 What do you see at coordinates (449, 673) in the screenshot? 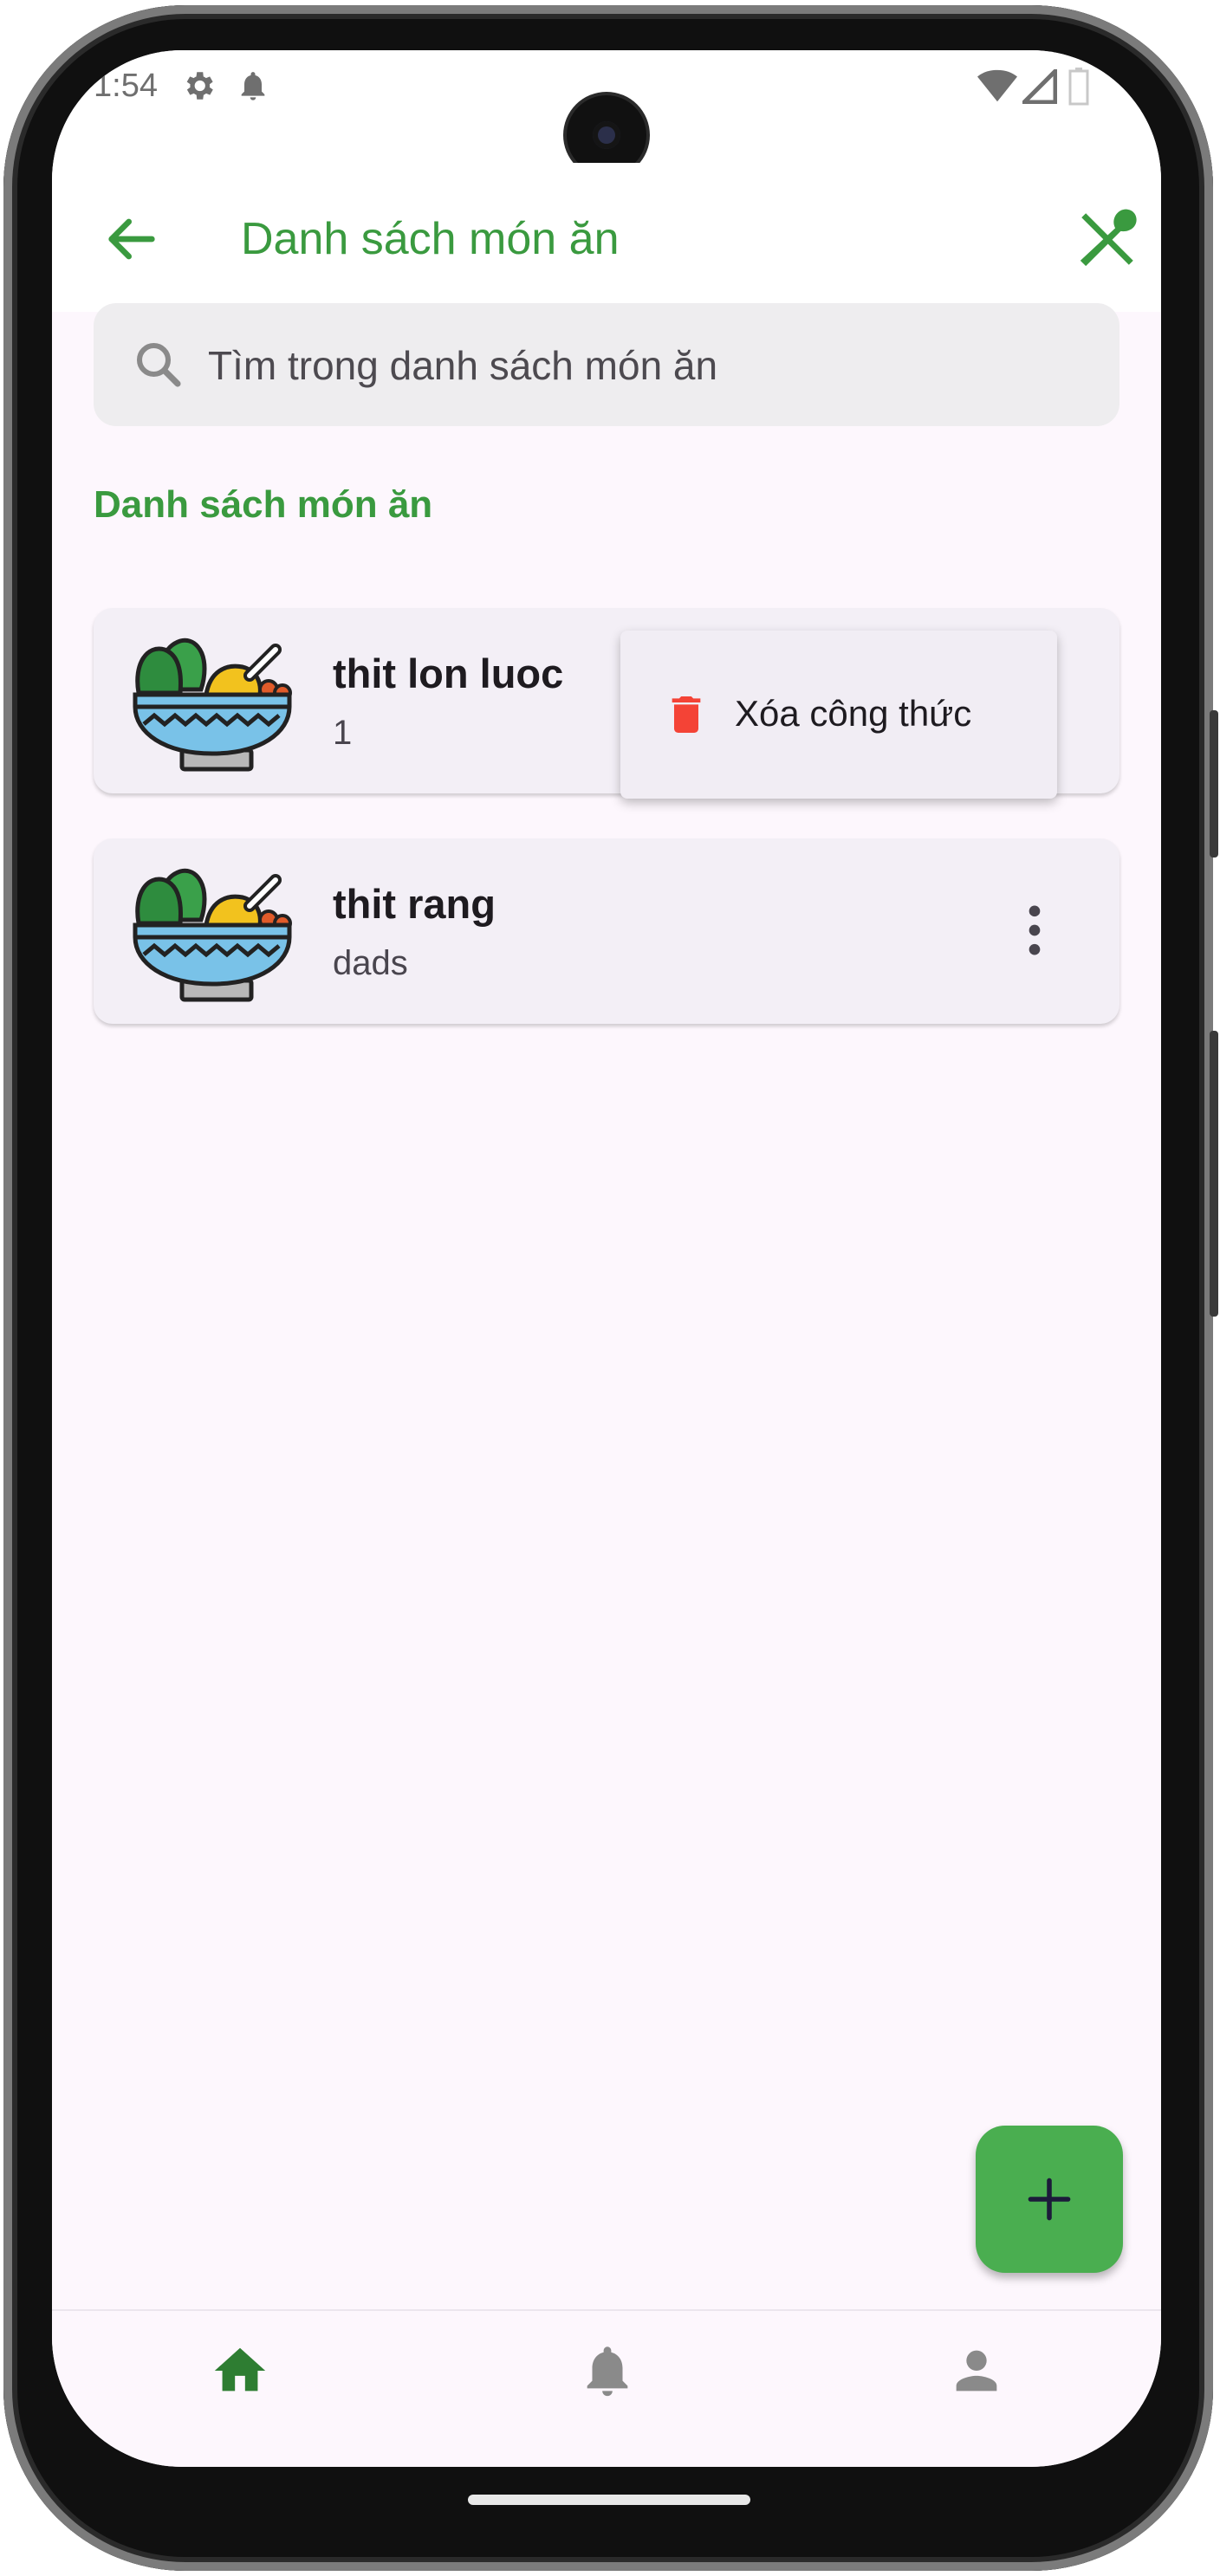
I see `dish-name: thit lon luoc` at bounding box center [449, 673].